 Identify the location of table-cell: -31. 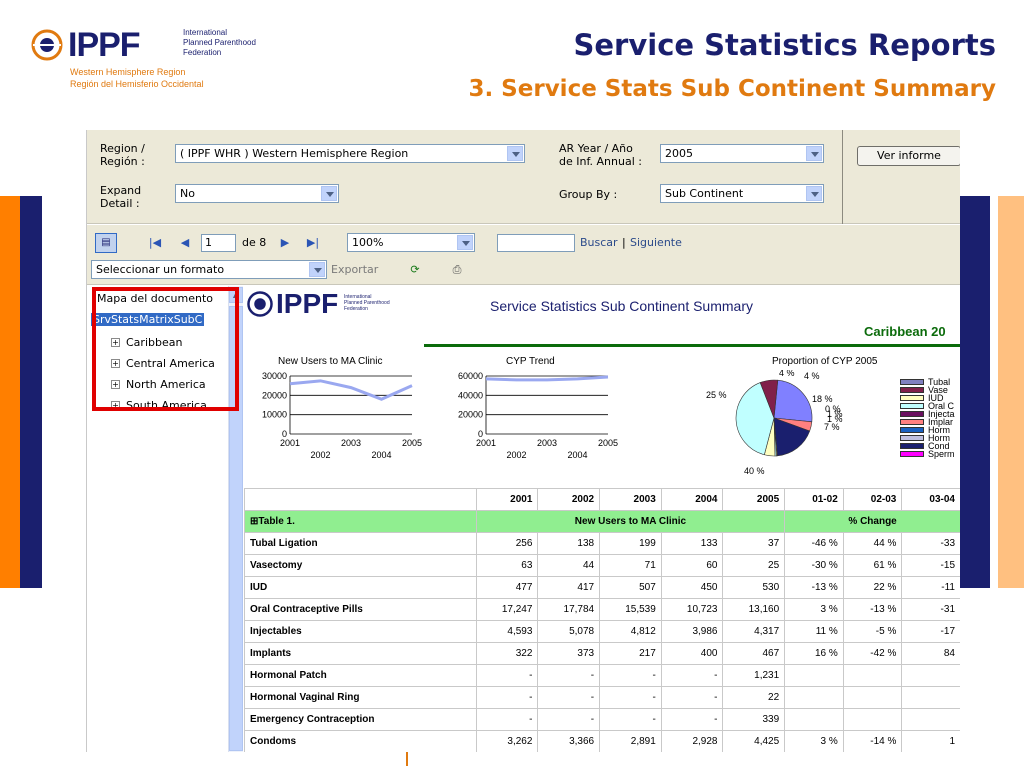
(930, 609).